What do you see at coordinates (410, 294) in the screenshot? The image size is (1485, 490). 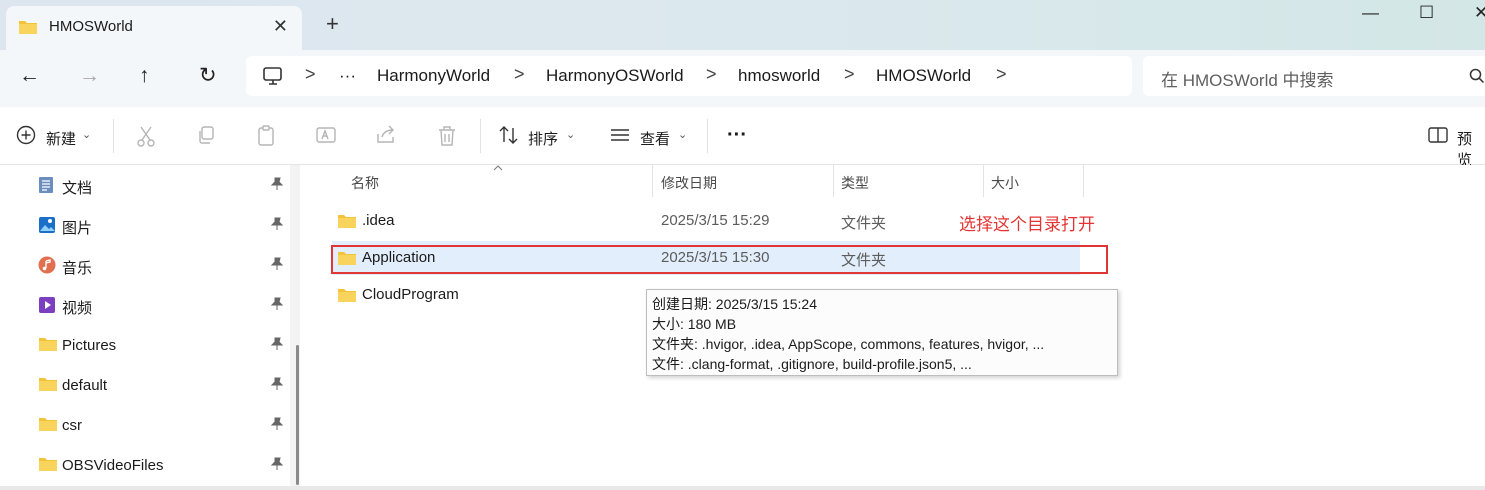 I see `file-name: CloudProgram` at bounding box center [410, 294].